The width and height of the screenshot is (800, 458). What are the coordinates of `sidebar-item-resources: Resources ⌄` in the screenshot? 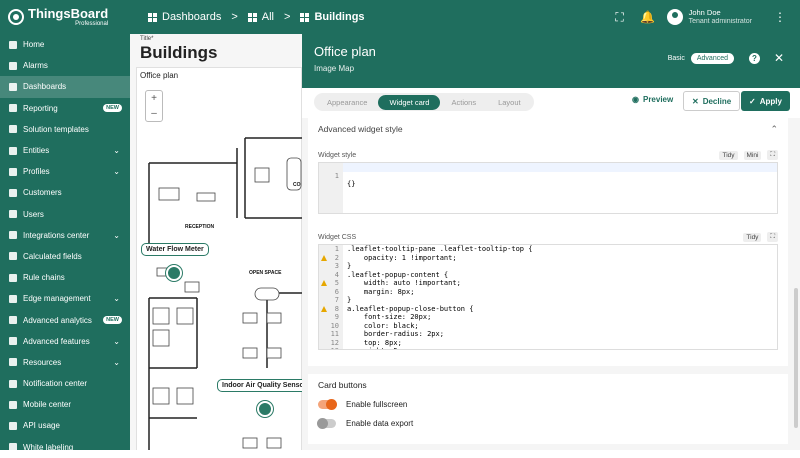 It's located at (65, 362).